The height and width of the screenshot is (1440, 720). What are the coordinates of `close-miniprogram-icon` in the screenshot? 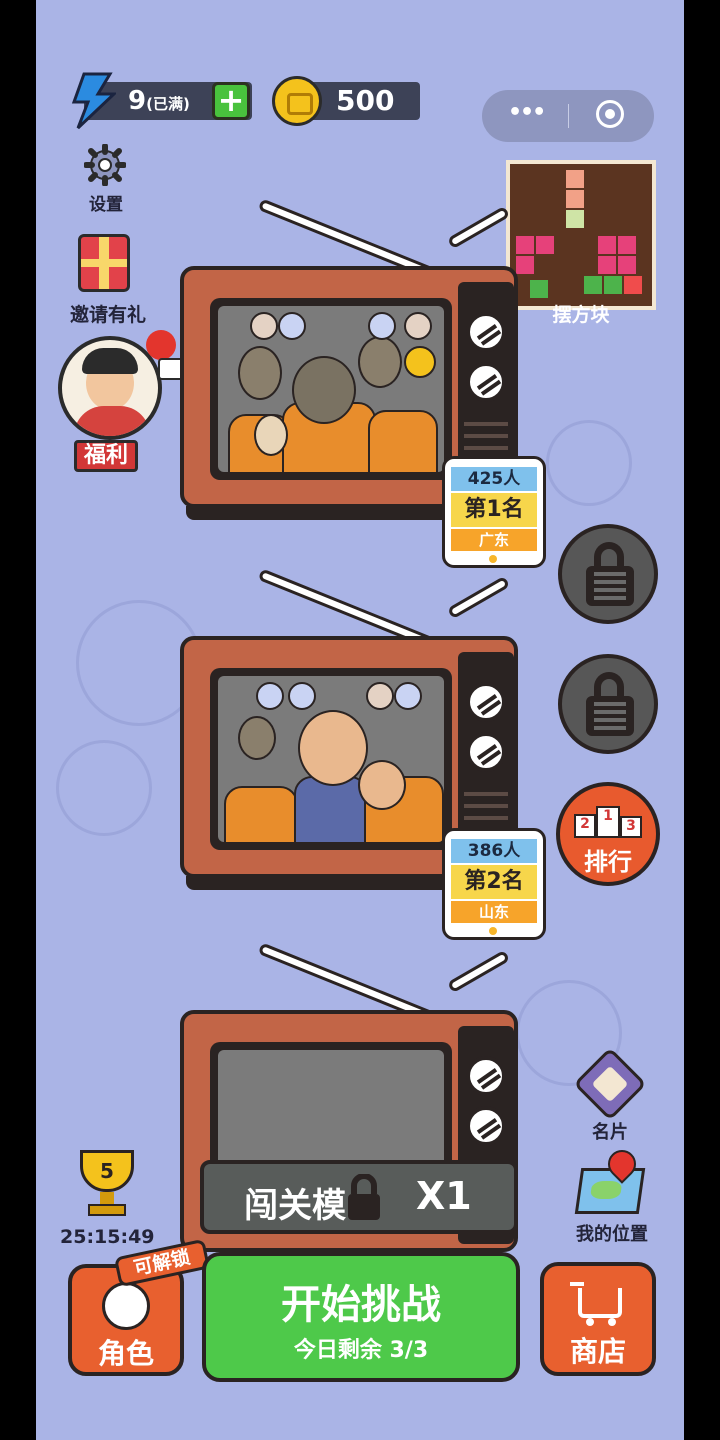 It's located at (610, 114).